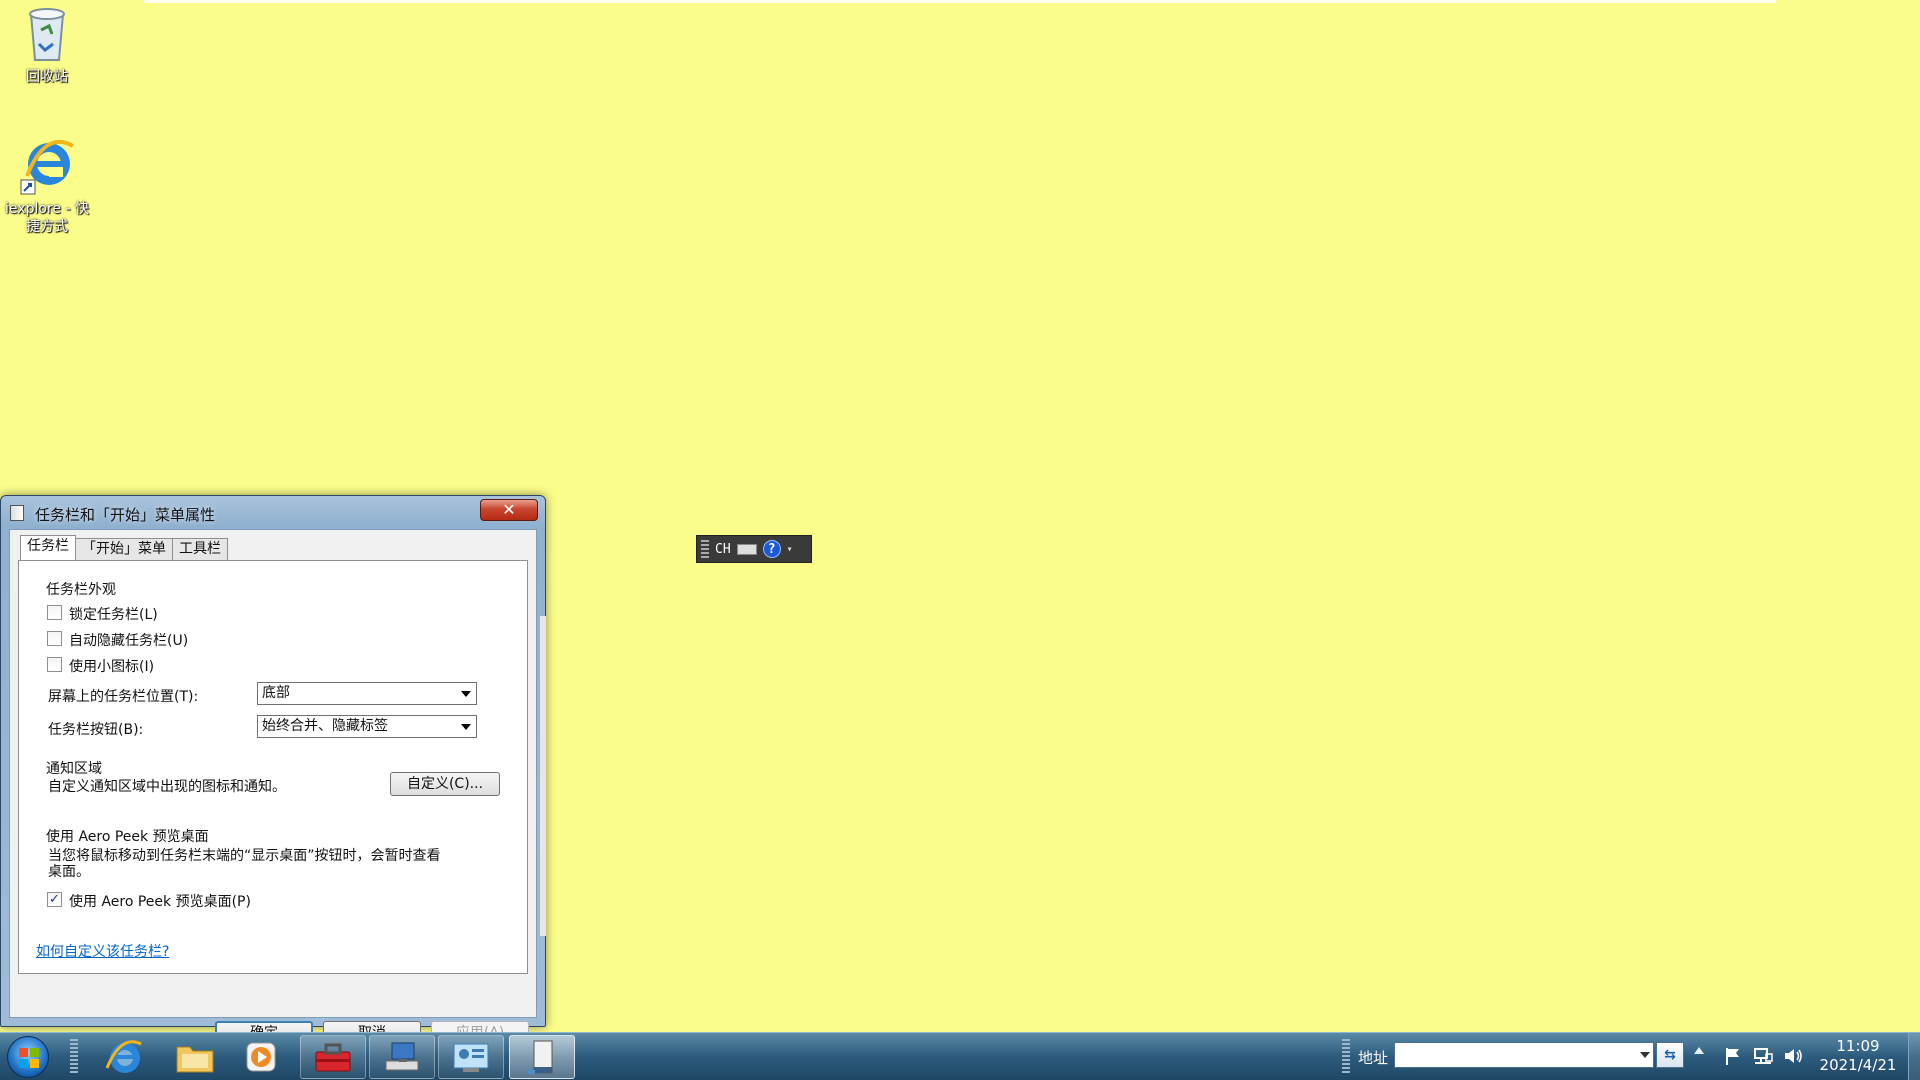 This screenshot has width=1920, height=1080. Describe the element at coordinates (111, 666) in the screenshot. I see `small-icons-label: 使用小图标(I)` at that location.